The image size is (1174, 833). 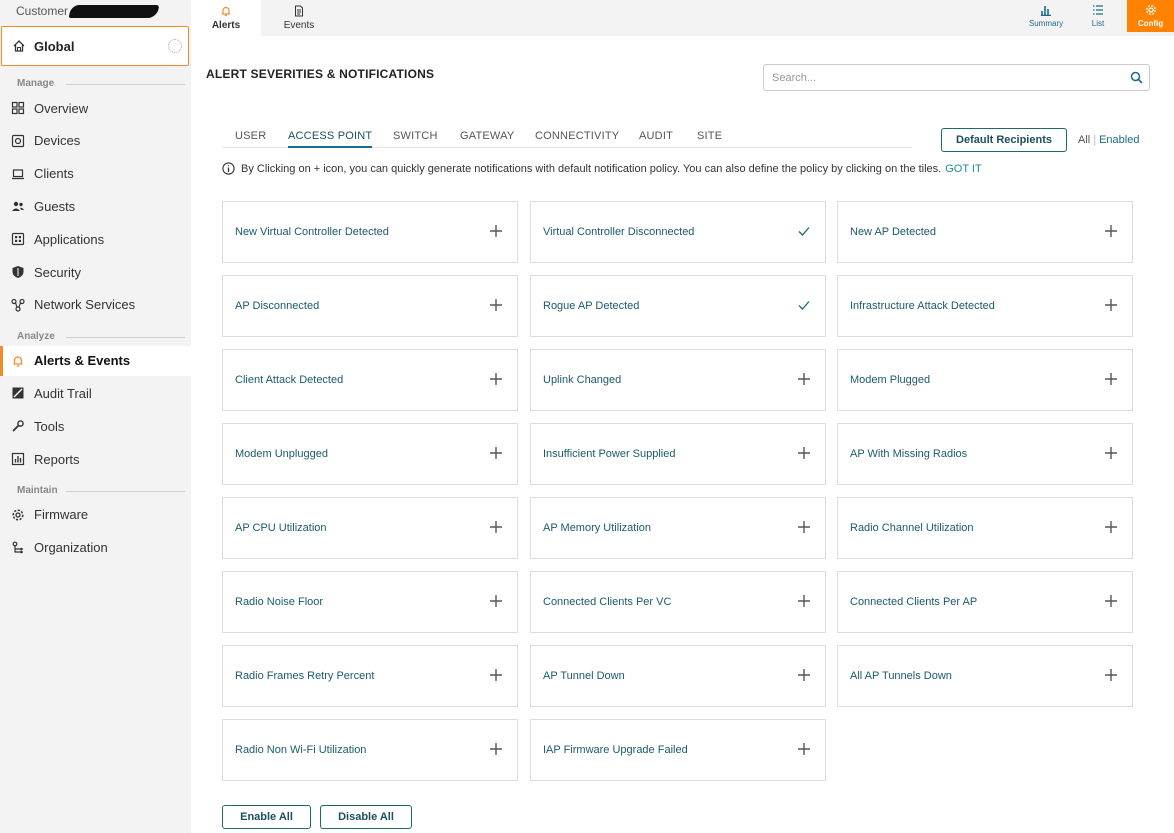 What do you see at coordinates (95, 141) in the screenshot?
I see `sidebar-item-devices: Devices` at bounding box center [95, 141].